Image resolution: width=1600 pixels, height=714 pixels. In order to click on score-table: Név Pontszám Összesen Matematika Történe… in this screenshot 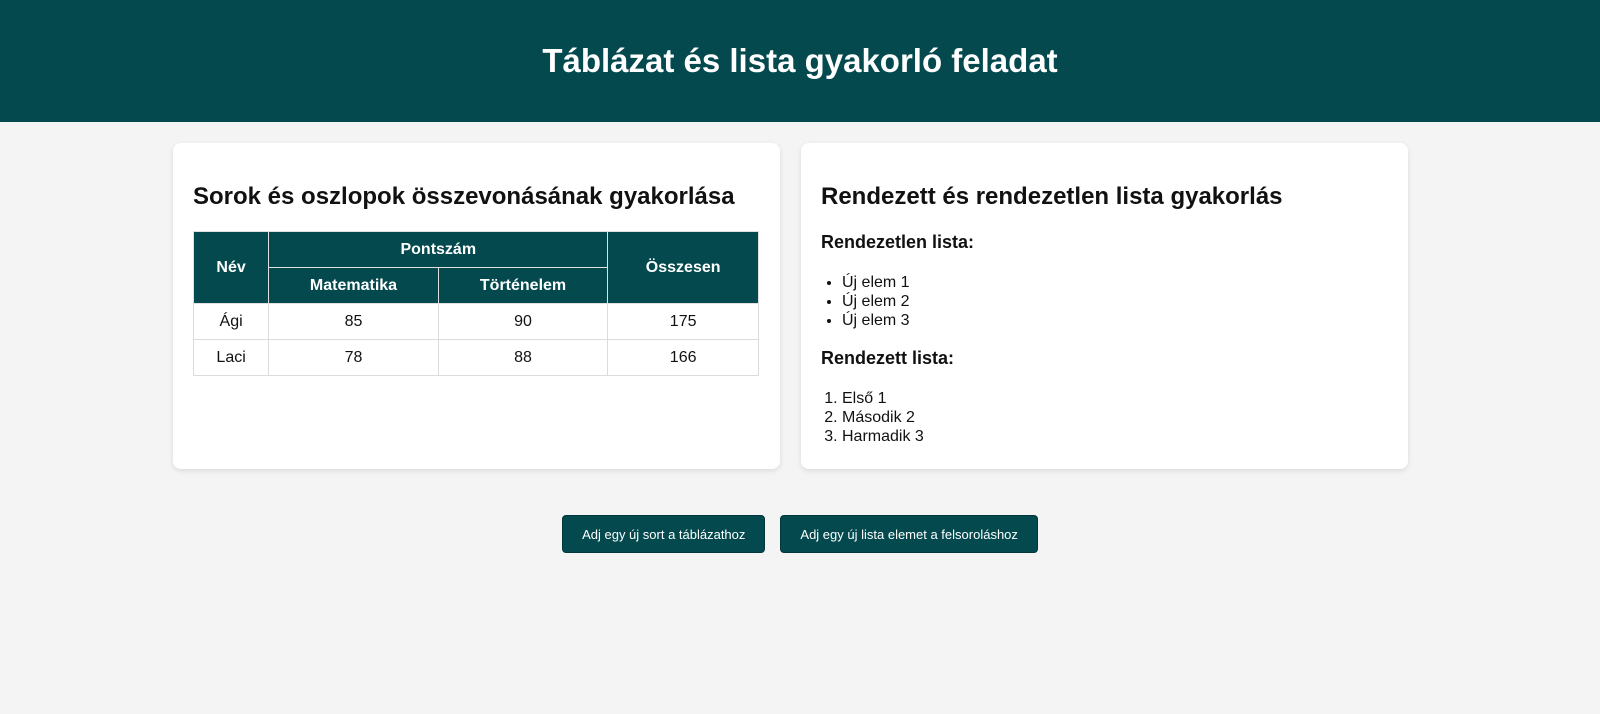, I will do `click(475, 303)`.